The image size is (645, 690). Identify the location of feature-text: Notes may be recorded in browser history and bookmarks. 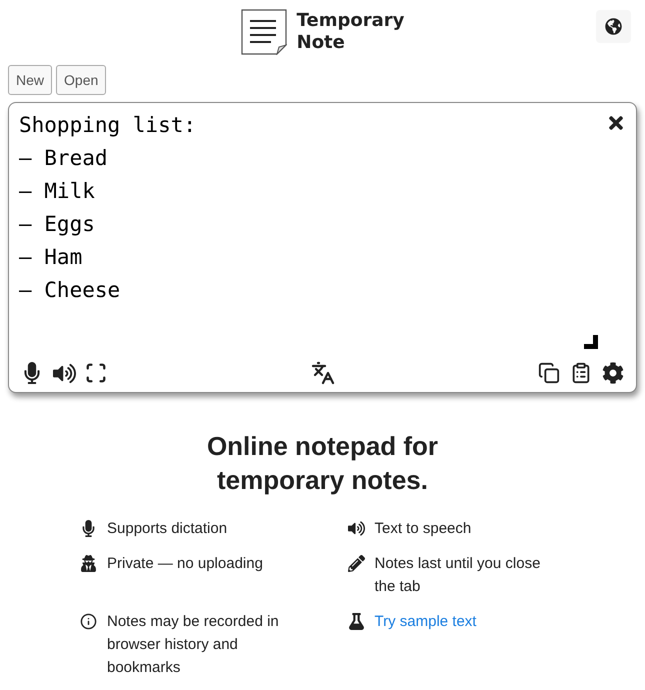
(193, 645).